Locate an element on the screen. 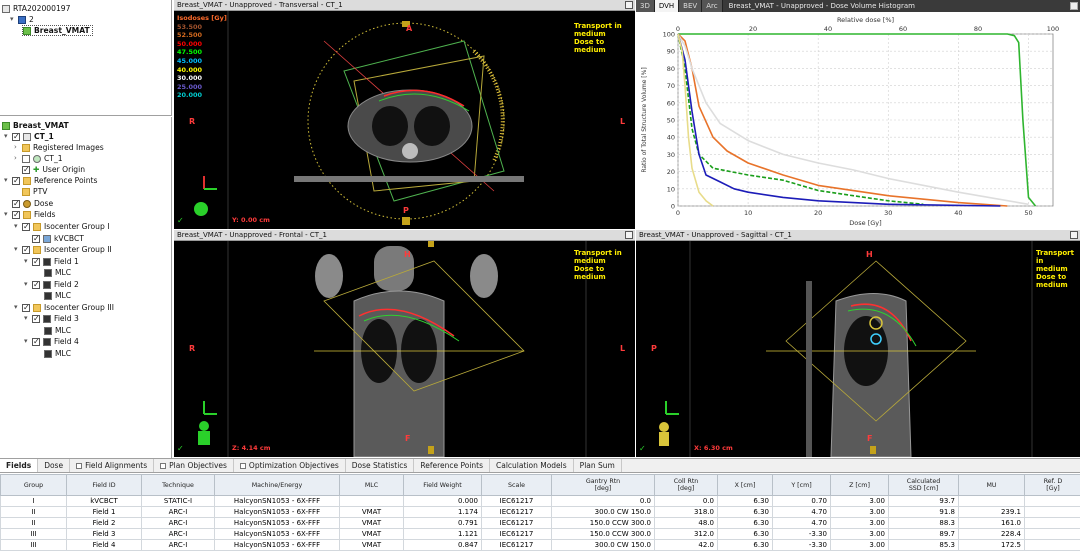 The image size is (1080, 552). tab-dvh: DVH is located at coordinates (667, 6).